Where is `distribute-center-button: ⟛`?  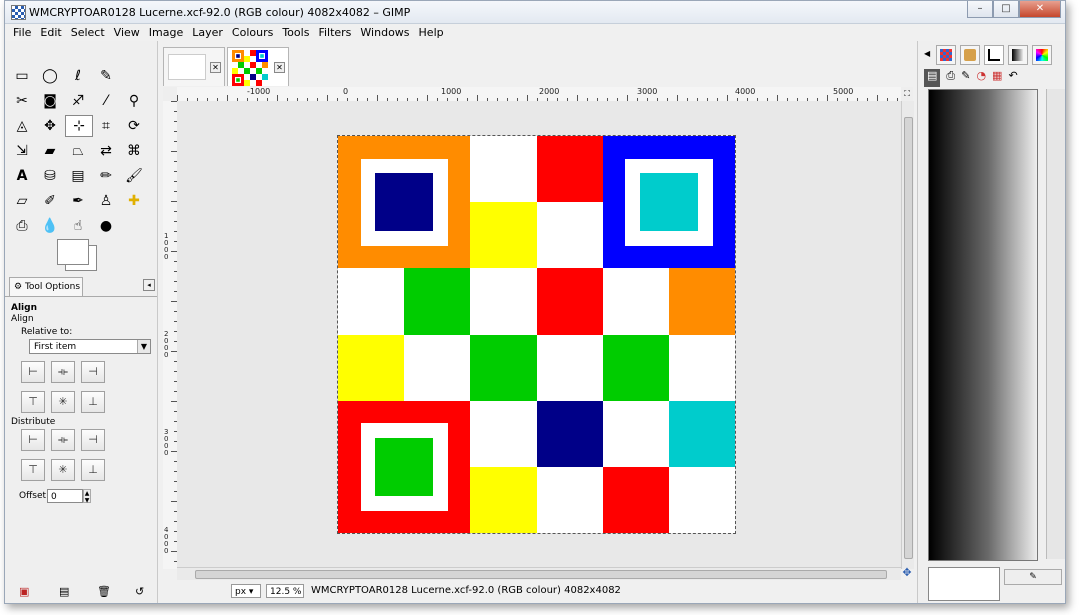
distribute-center-button: ⟛ is located at coordinates (63, 440).